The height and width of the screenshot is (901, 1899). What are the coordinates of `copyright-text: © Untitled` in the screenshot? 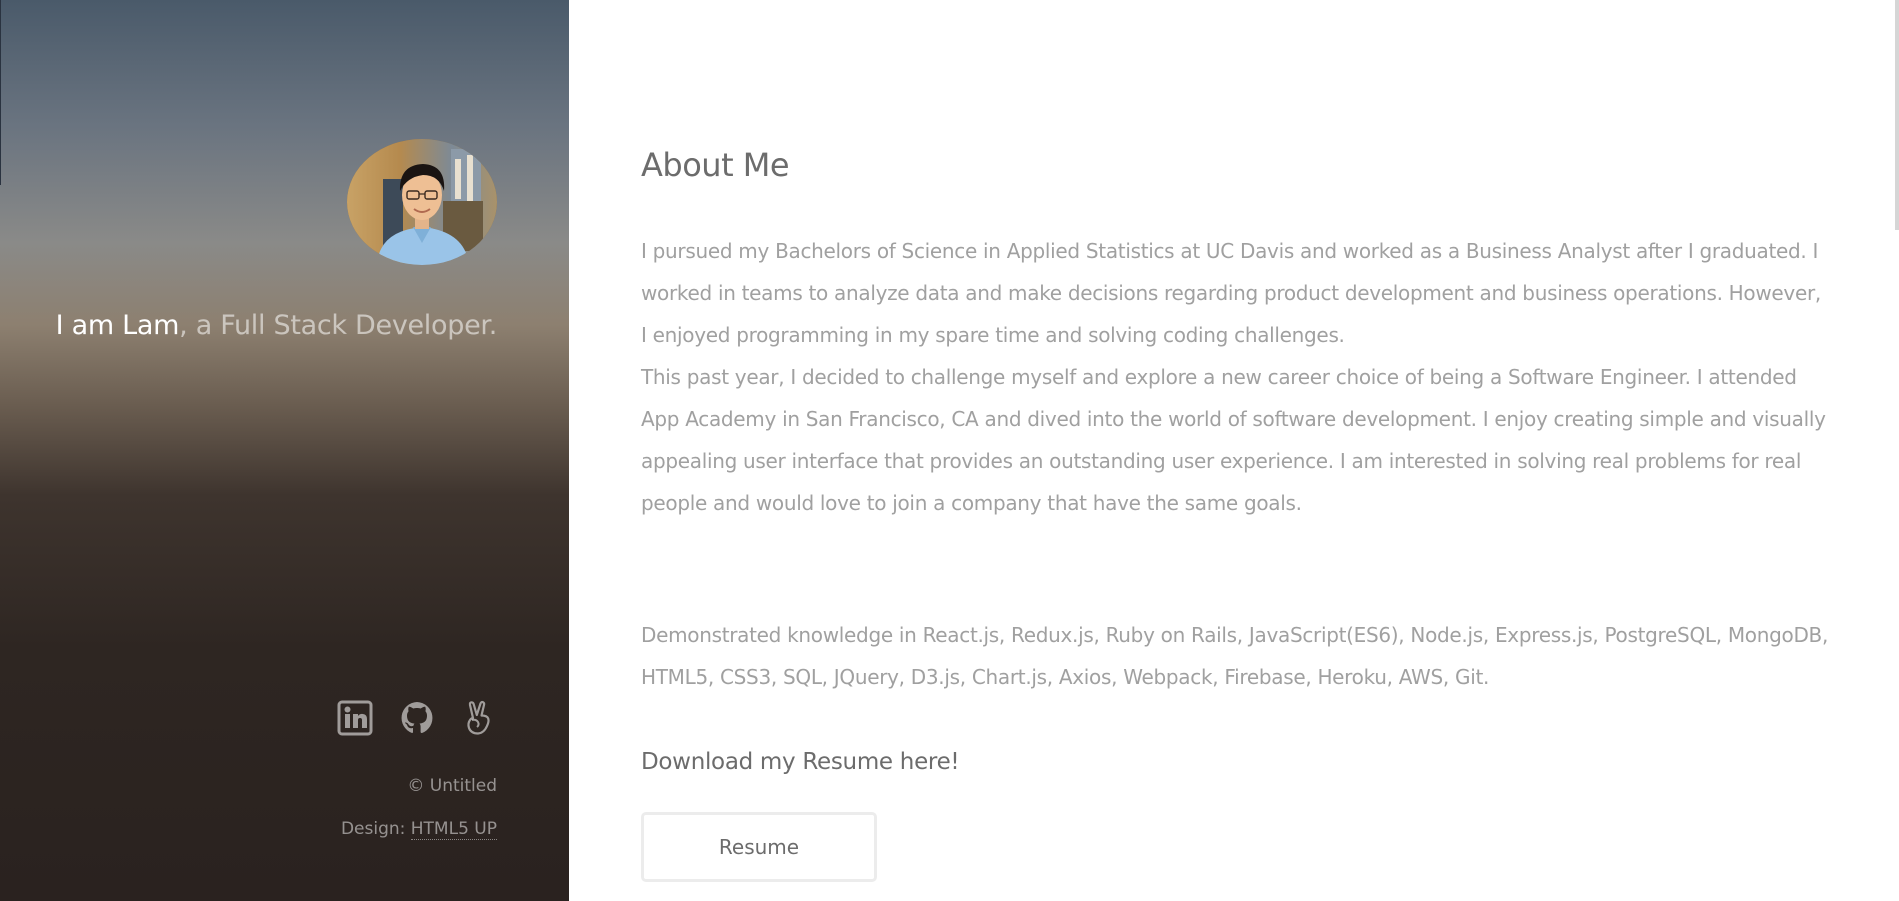 It's located at (452, 786).